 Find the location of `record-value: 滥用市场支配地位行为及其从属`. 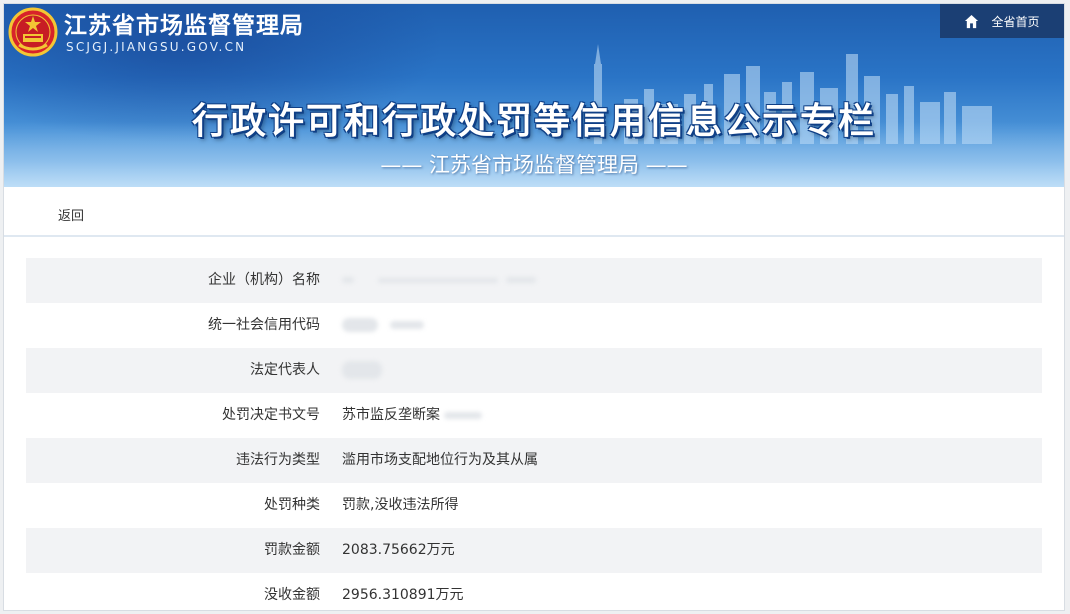

record-value: 滥用市场支配地位行为及其从属 is located at coordinates (440, 460).